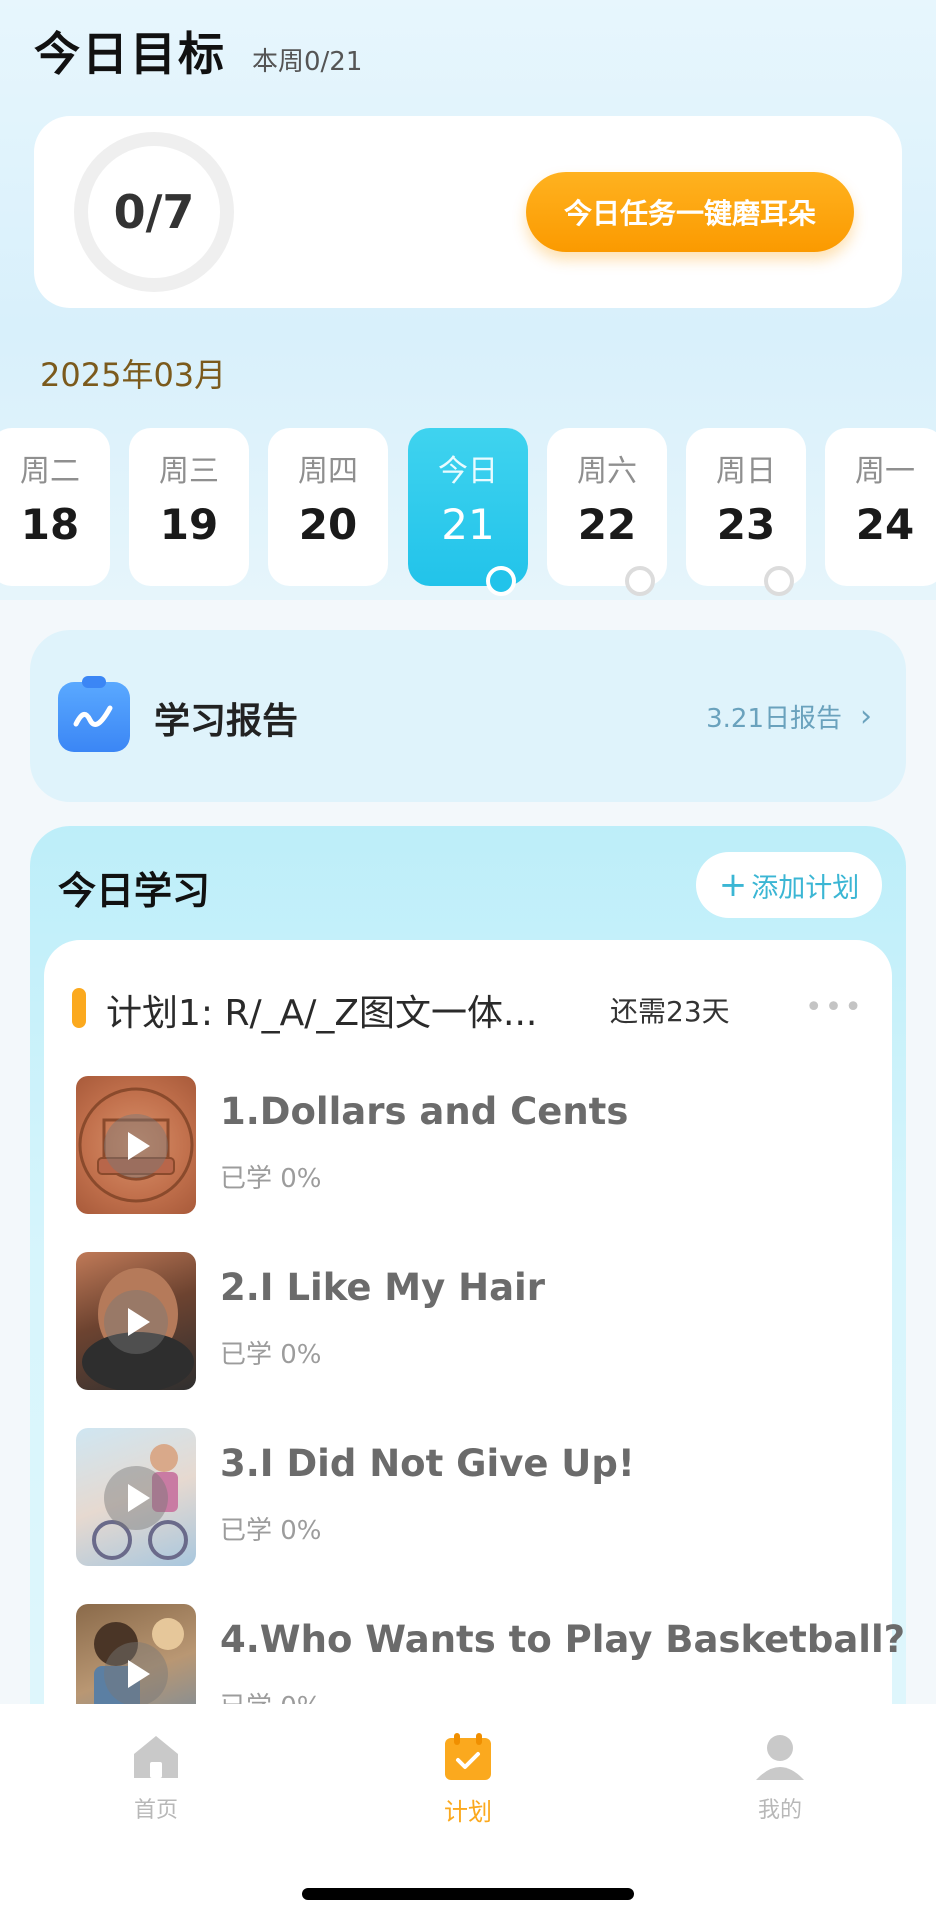  Describe the element at coordinates (834, 1007) in the screenshot. I see `more-icon: •••` at that location.